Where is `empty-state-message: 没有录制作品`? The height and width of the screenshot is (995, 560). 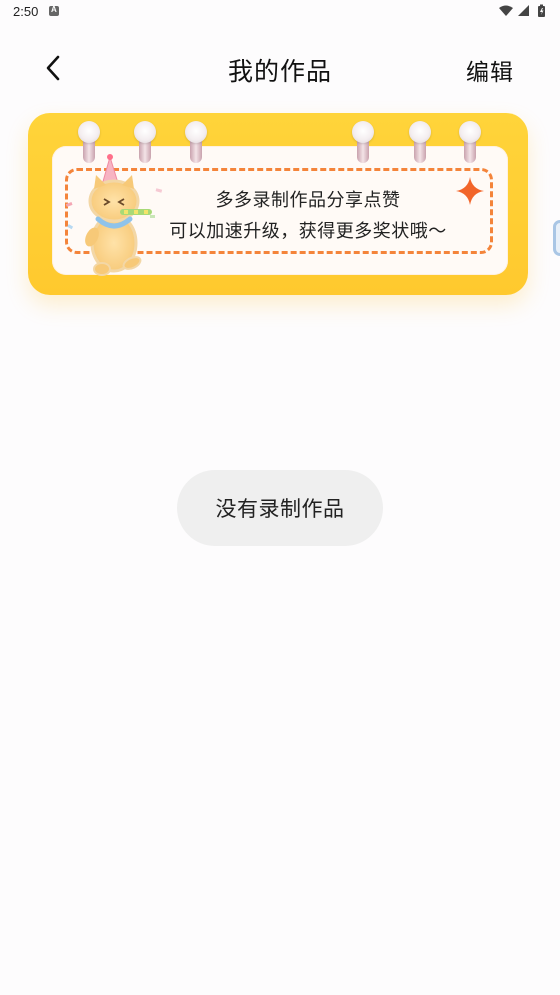
empty-state-message: 没有录制作品 is located at coordinates (280, 508).